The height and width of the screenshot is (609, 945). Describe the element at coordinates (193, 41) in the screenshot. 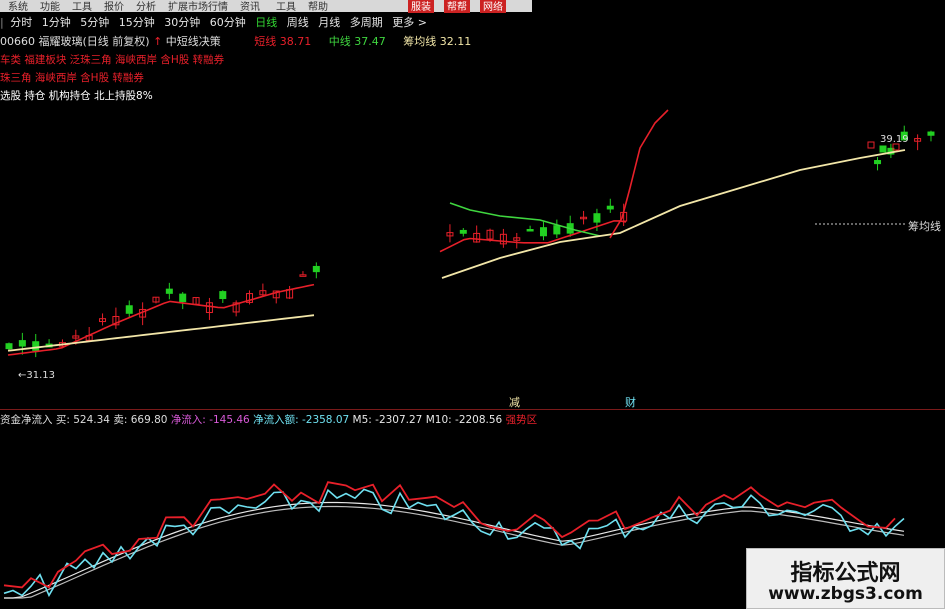

I see `indicator-name: 中短线决策` at that location.